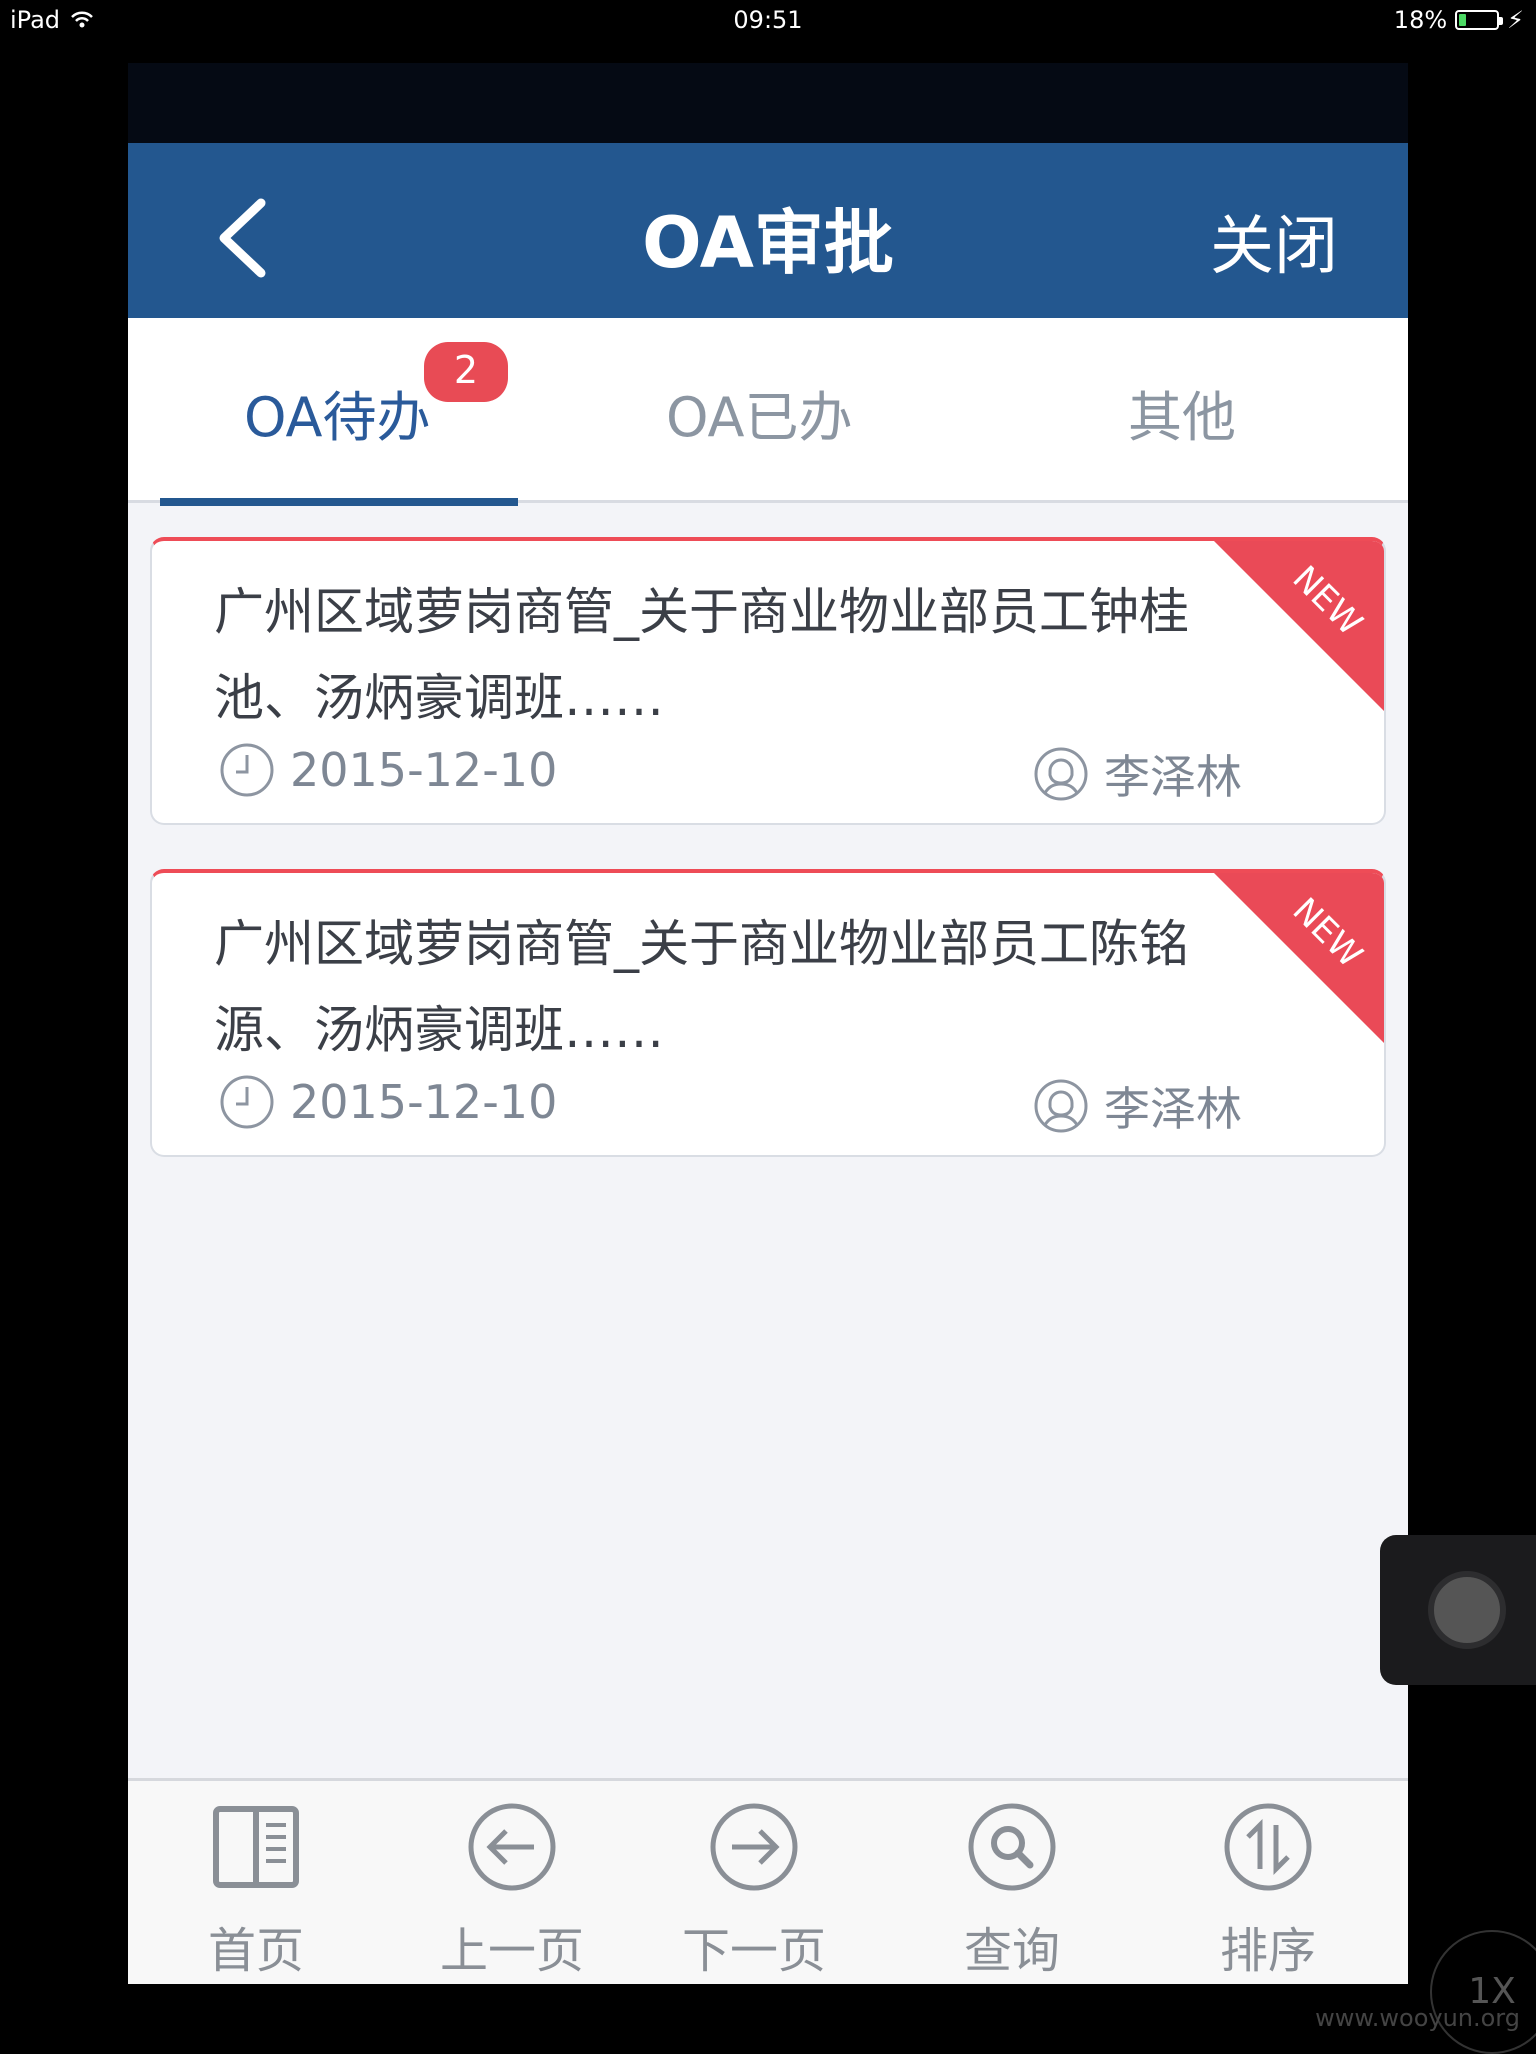  Describe the element at coordinates (255, 1951) in the screenshot. I see `home-label: 首页` at that location.